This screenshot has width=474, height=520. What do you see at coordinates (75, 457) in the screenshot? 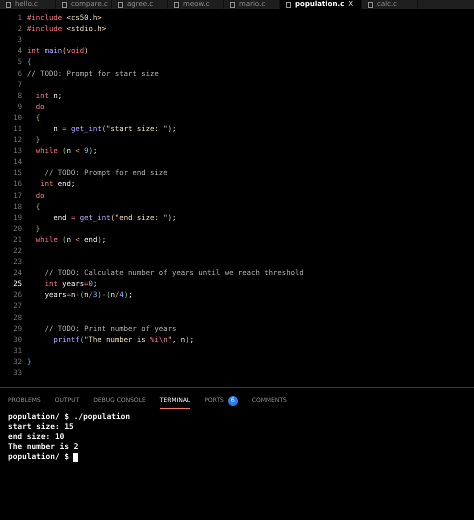
I see `terminal-cursor` at bounding box center [75, 457].